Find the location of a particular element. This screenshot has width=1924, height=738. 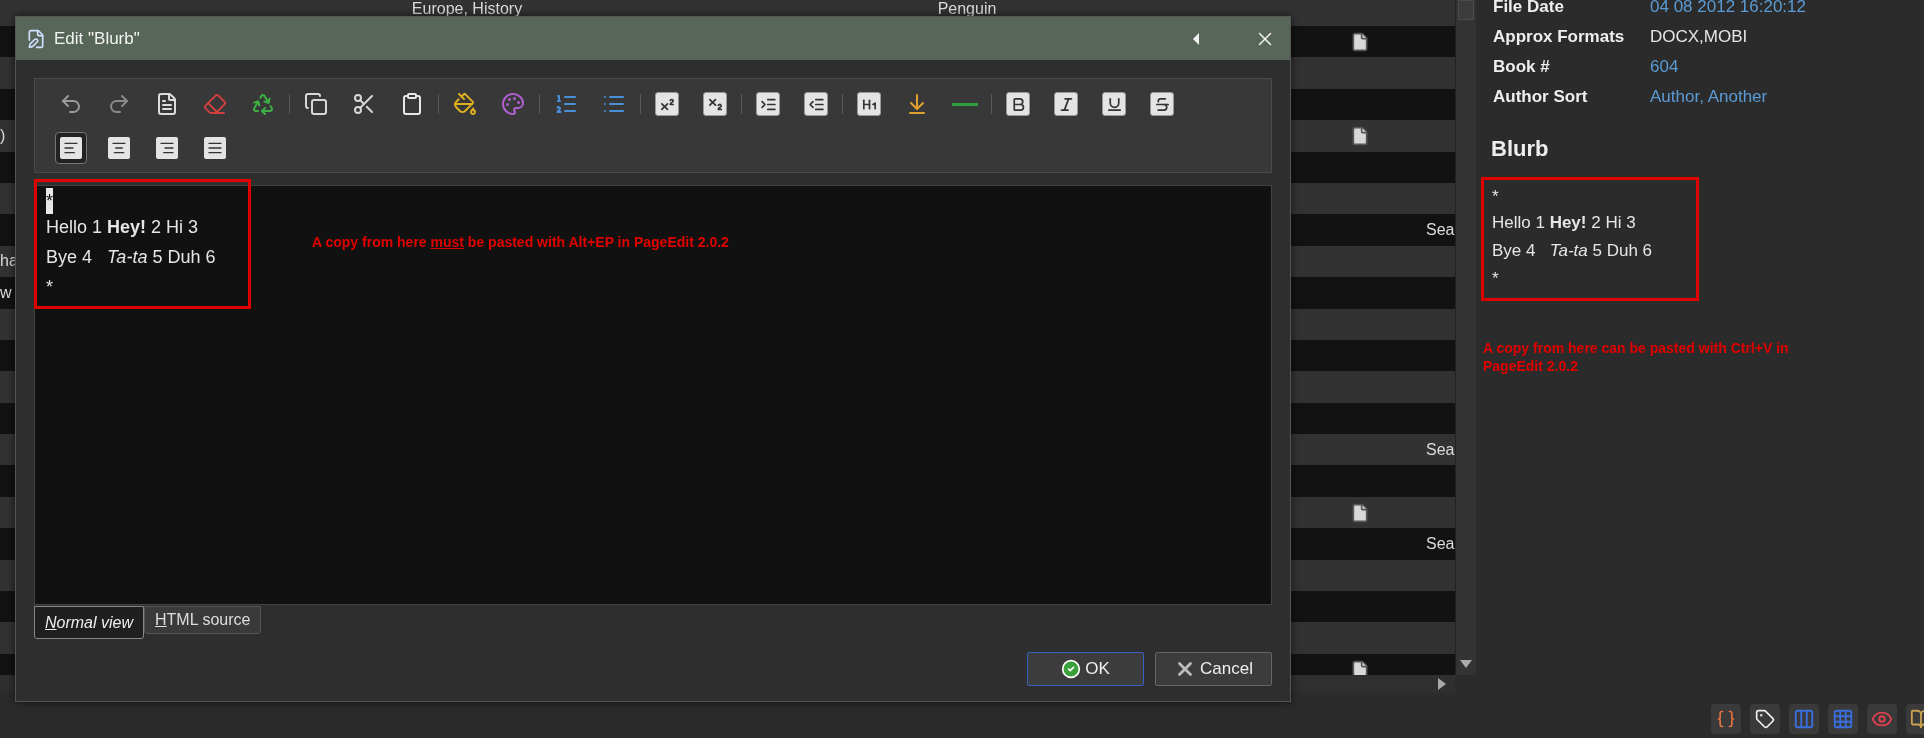

editor-line: * is located at coordinates (49, 287).